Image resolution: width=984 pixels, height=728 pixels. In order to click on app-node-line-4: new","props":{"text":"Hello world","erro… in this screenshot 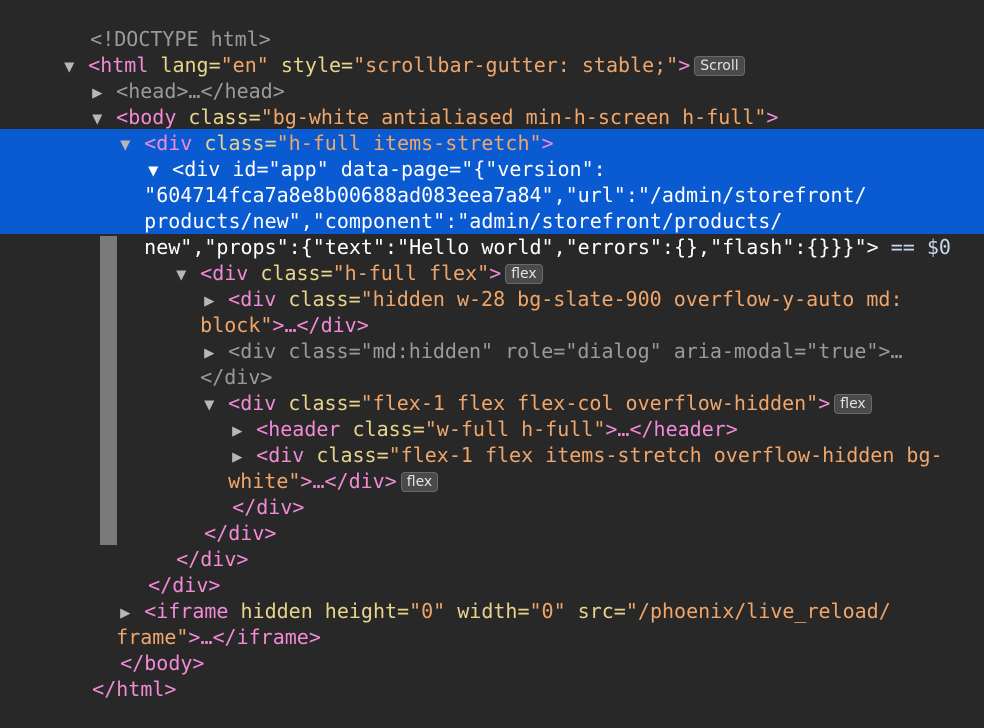, I will do `click(492, 233)`.